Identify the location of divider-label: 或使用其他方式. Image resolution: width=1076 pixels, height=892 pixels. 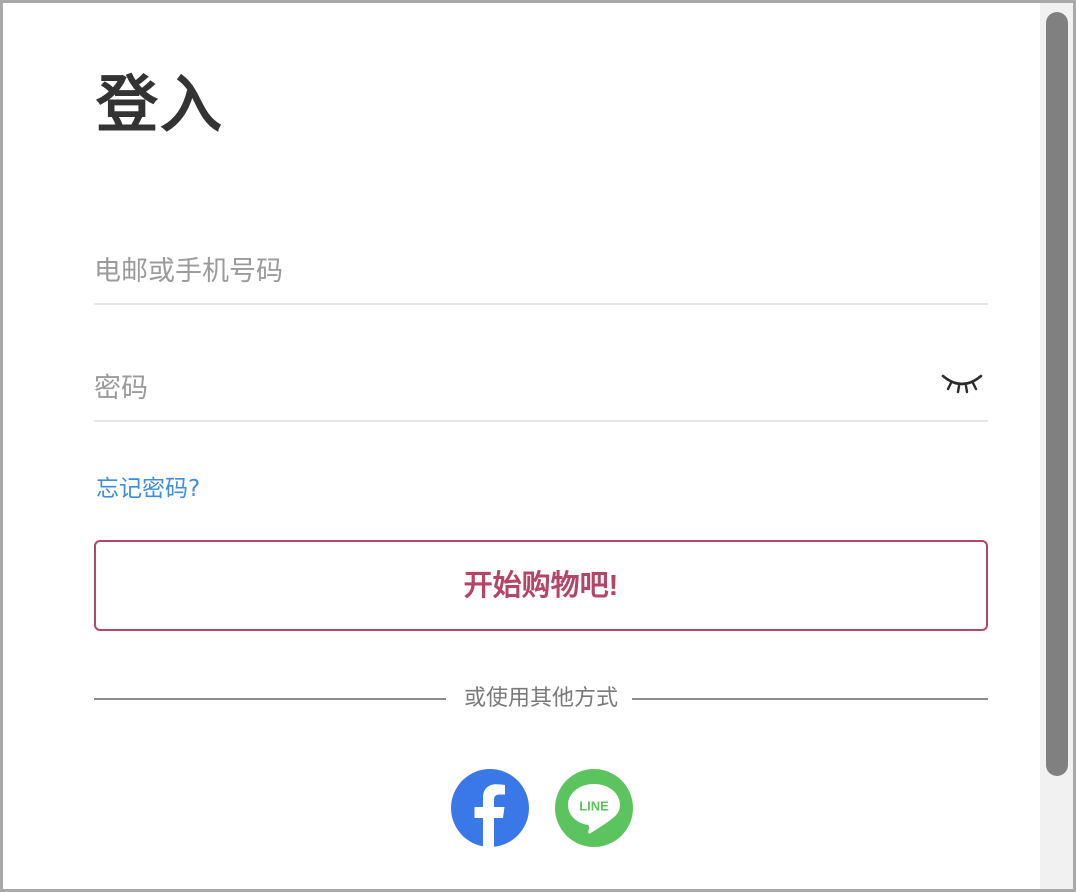
(540, 698).